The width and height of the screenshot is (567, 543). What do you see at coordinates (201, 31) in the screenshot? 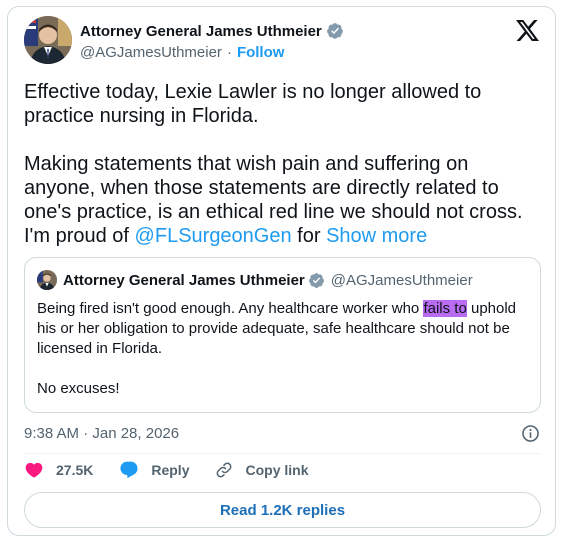
I see `author-name: Attorney General James Uthmeier` at bounding box center [201, 31].